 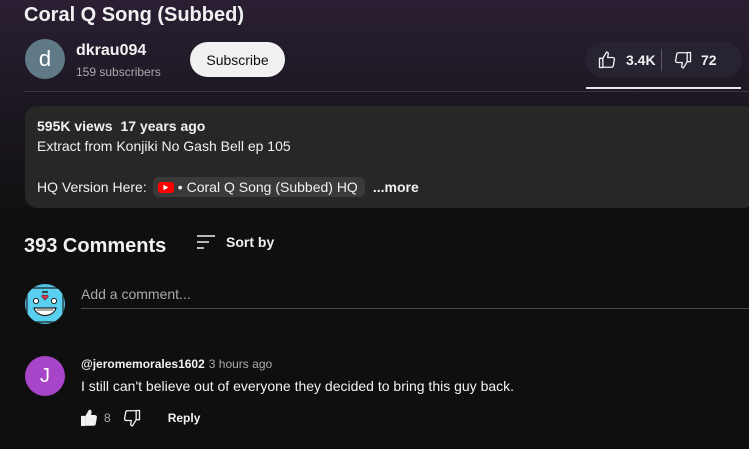 I want to click on add-comment-field, so click(x=415, y=297).